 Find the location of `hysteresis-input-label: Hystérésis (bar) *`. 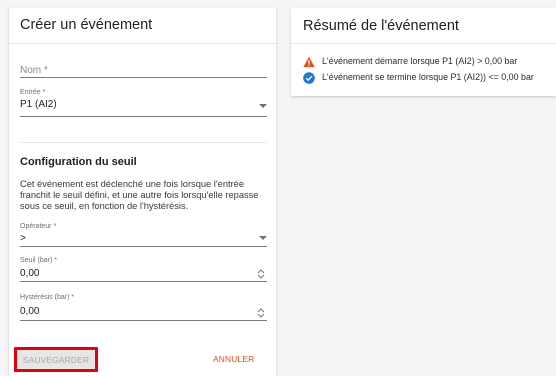

hysteresis-input-label: Hystérésis (bar) * is located at coordinates (47, 297).